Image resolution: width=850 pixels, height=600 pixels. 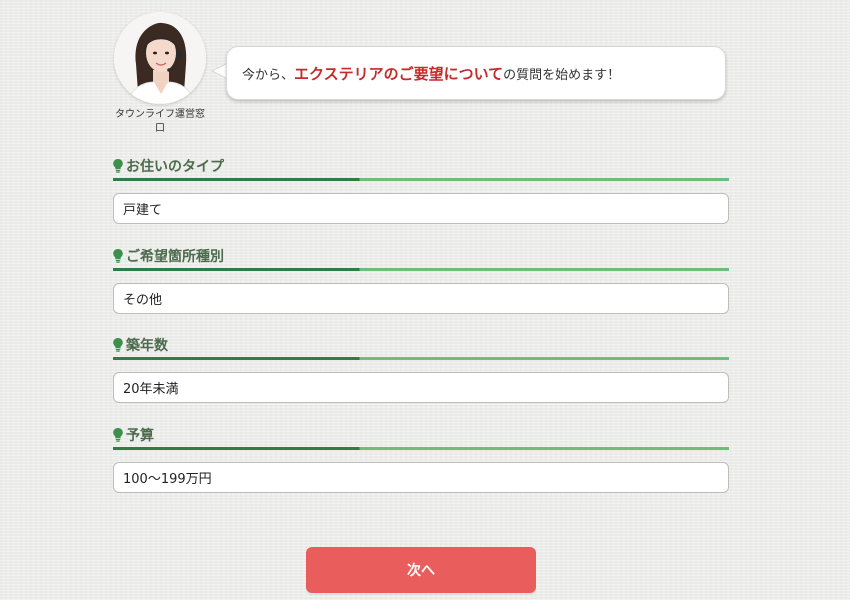 I want to click on intro-highlight: エクステリアのご要望について, so click(x=399, y=73).